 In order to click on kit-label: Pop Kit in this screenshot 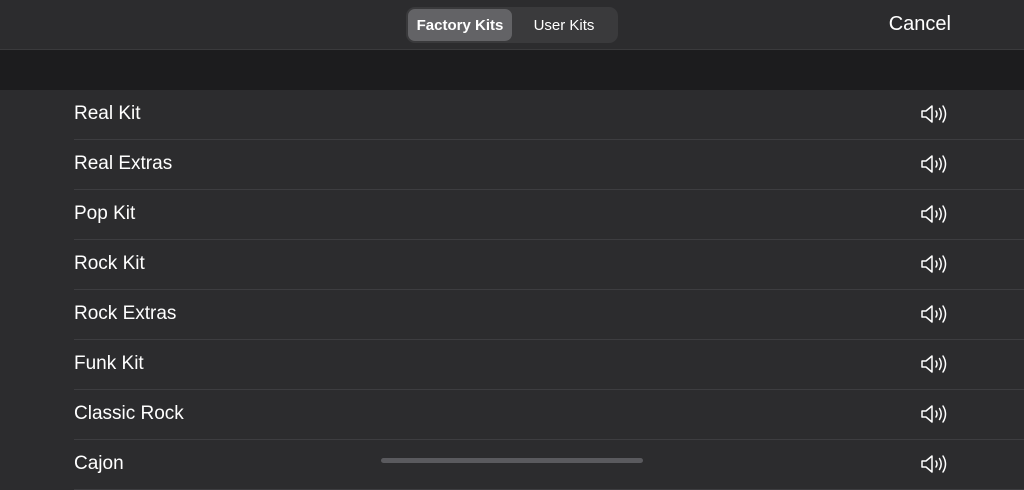, I will do `click(105, 213)`.